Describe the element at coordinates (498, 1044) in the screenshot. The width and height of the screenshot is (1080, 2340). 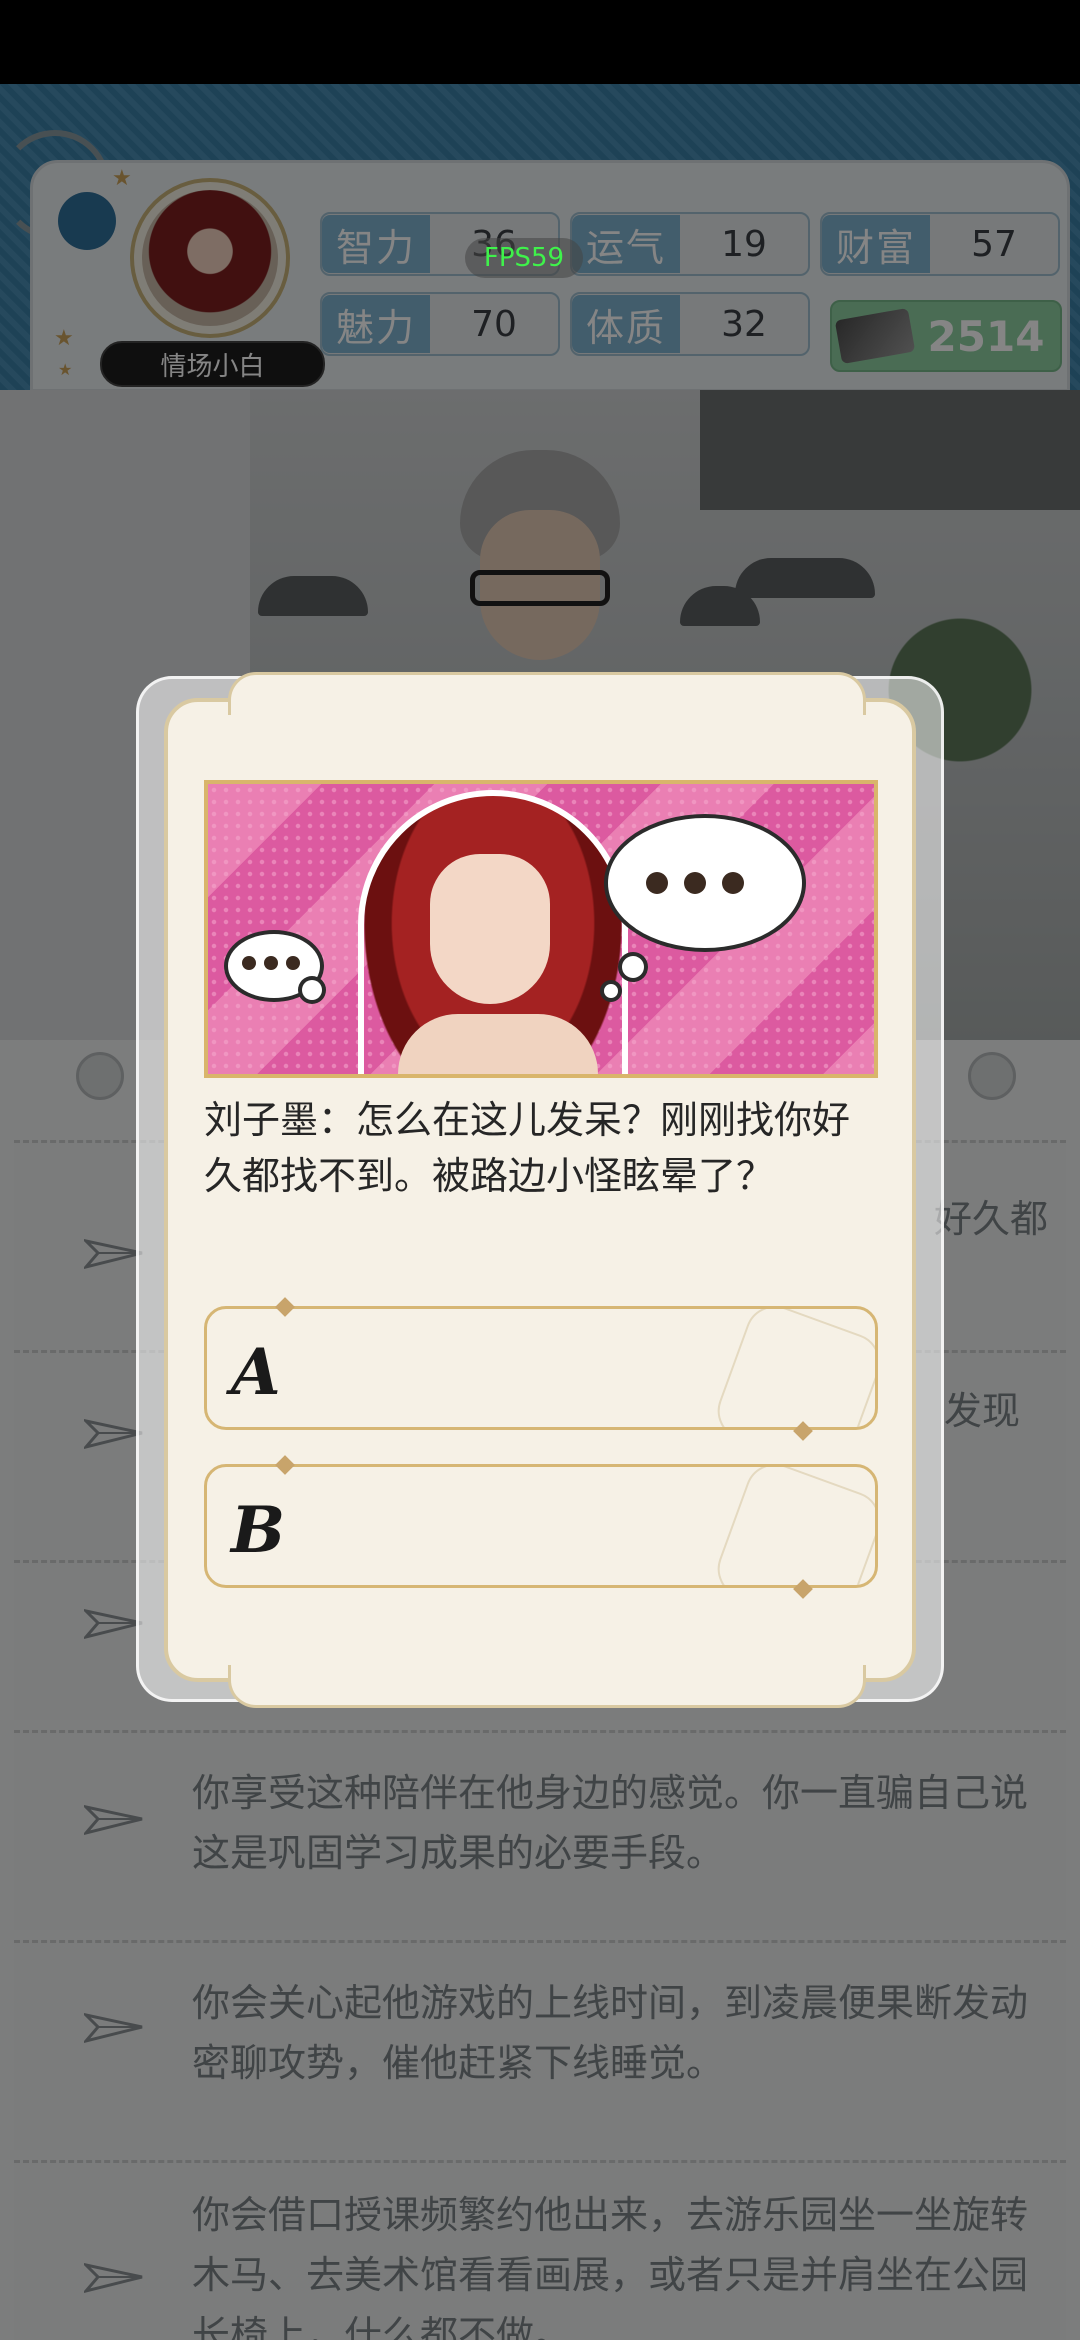
I see `girl-body` at that location.